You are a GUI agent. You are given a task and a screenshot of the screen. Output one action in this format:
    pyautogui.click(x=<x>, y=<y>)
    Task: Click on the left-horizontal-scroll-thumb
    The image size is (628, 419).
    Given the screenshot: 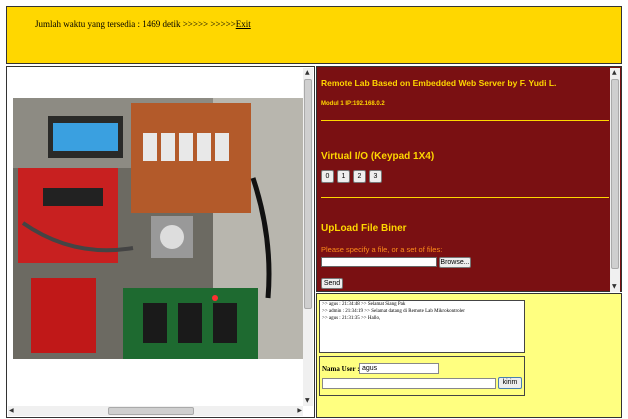 What is the action you would take?
    pyautogui.click(x=151, y=411)
    